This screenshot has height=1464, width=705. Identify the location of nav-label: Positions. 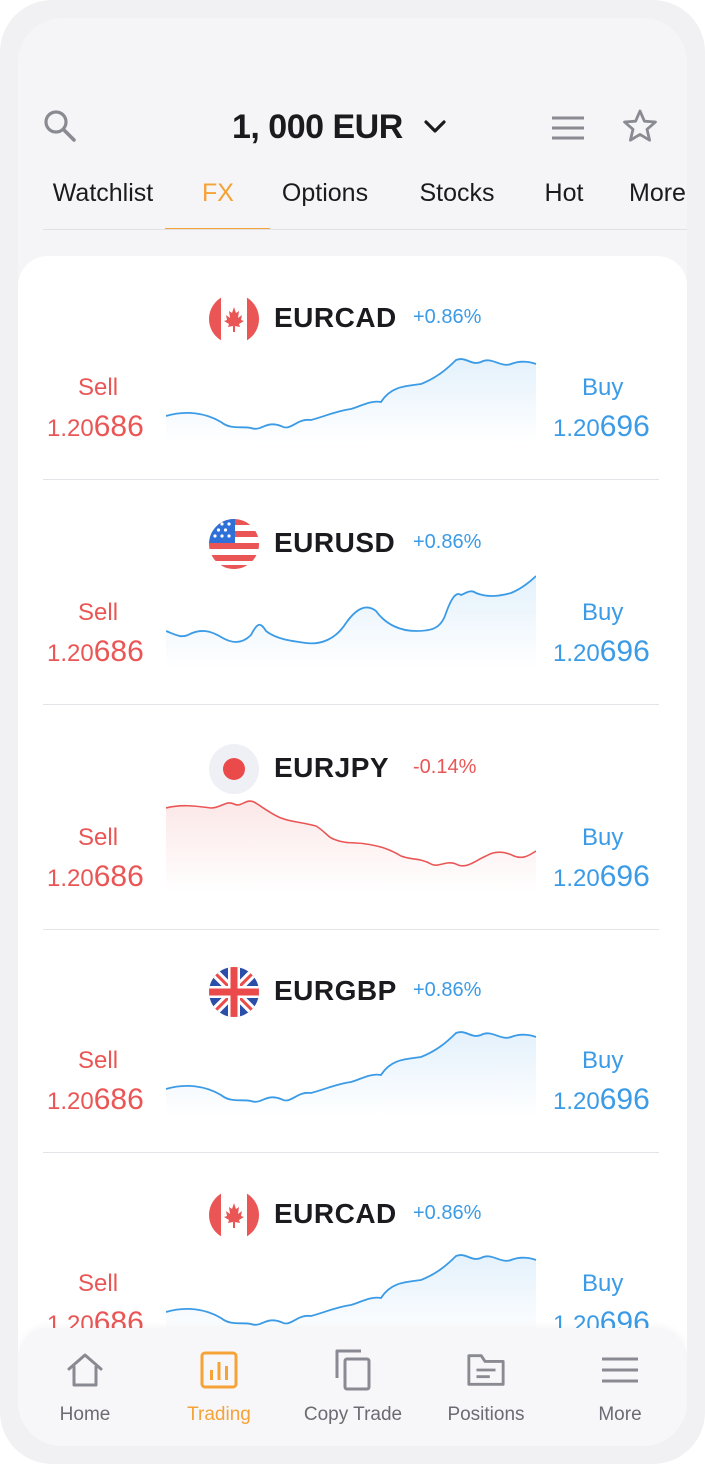
(486, 1414).